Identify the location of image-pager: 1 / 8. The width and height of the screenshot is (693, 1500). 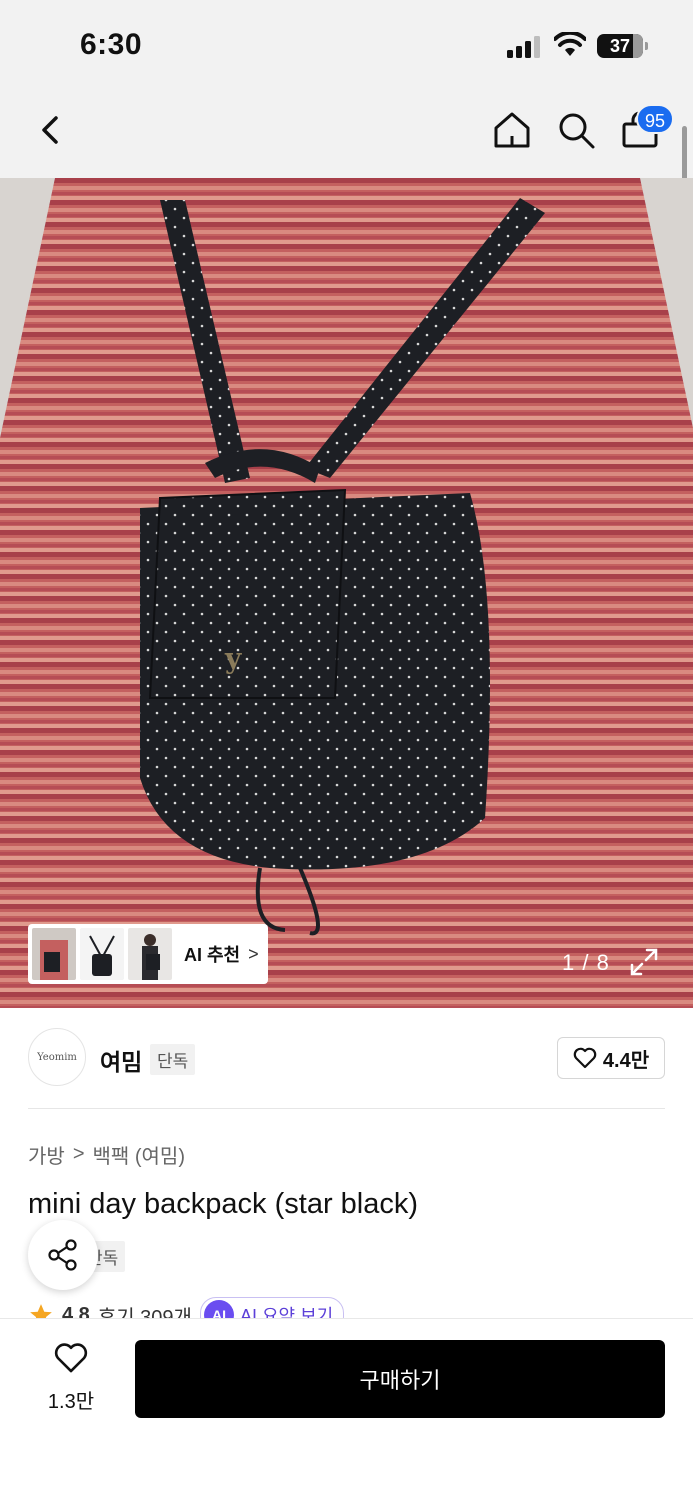
(586, 962).